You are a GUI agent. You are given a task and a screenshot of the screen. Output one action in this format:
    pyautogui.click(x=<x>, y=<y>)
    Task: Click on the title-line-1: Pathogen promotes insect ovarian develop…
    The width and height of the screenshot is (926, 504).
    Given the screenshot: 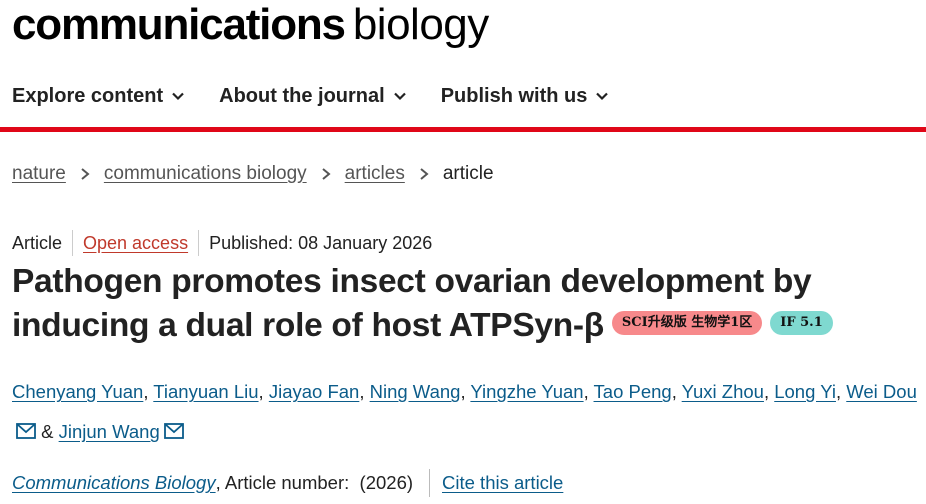 What is the action you would take?
    pyautogui.click(x=412, y=281)
    